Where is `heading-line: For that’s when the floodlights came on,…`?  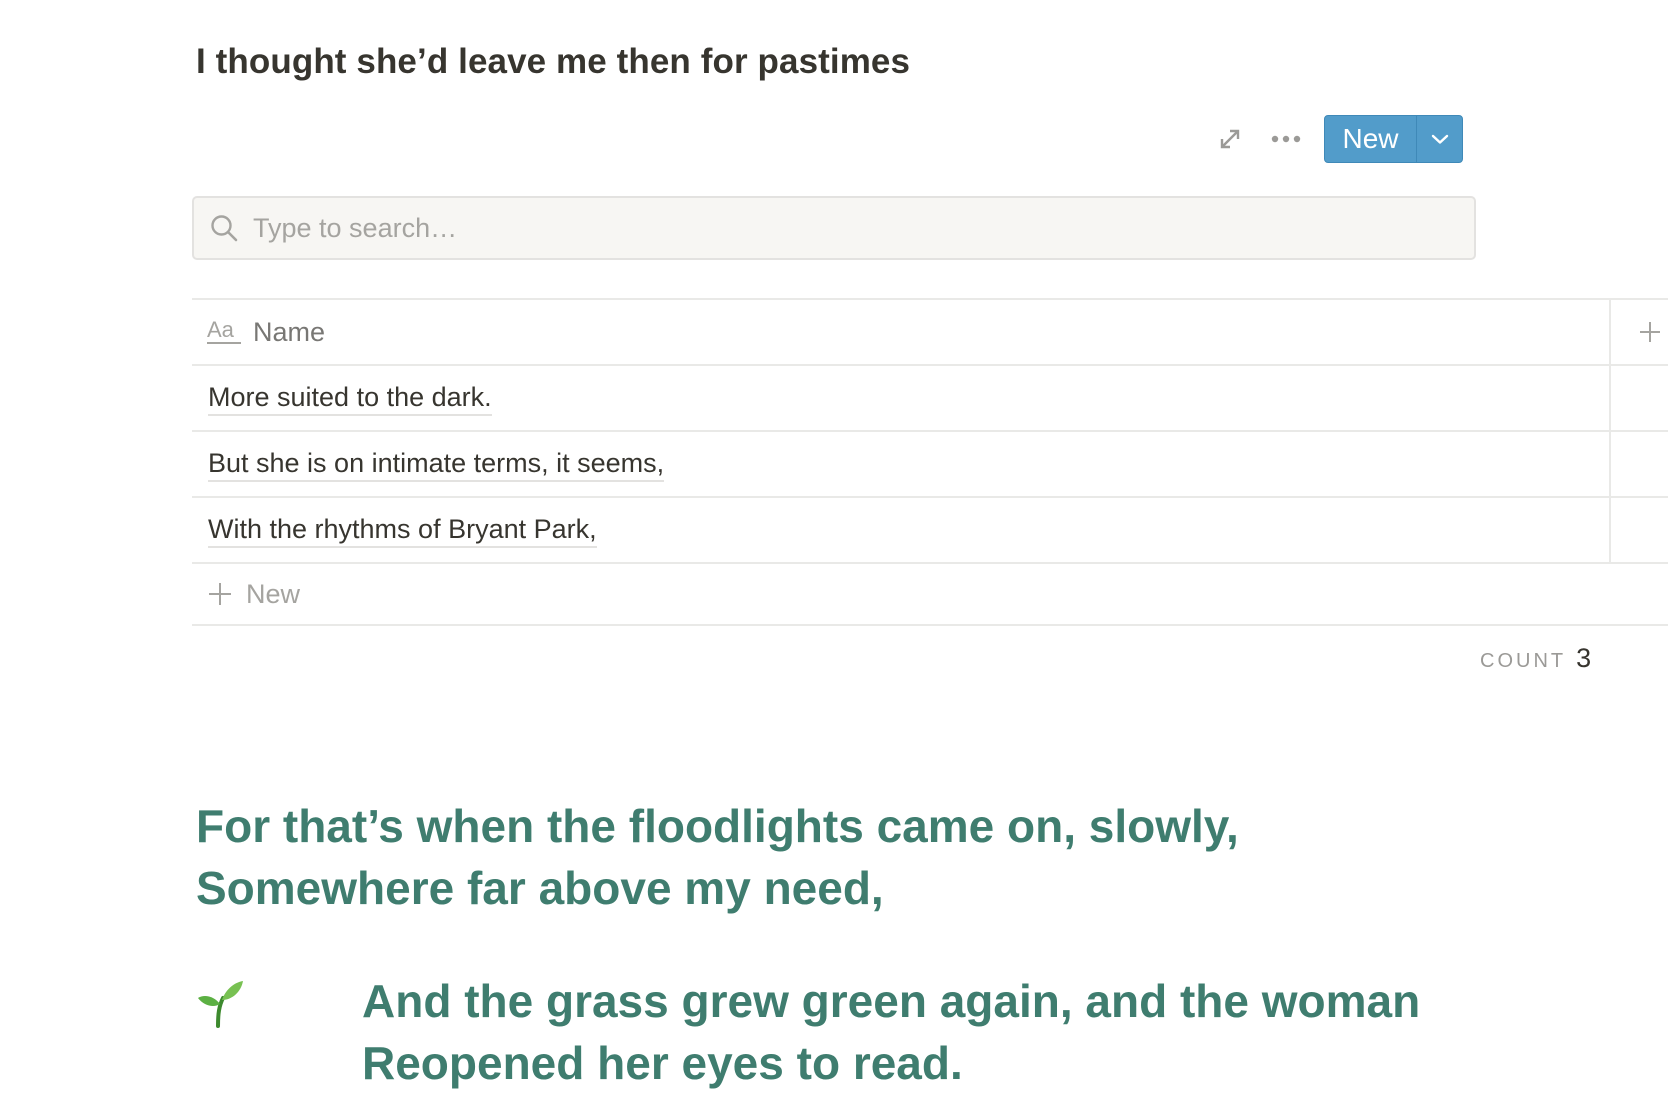 heading-line: For that’s when the floodlights came on,… is located at coordinates (717, 826).